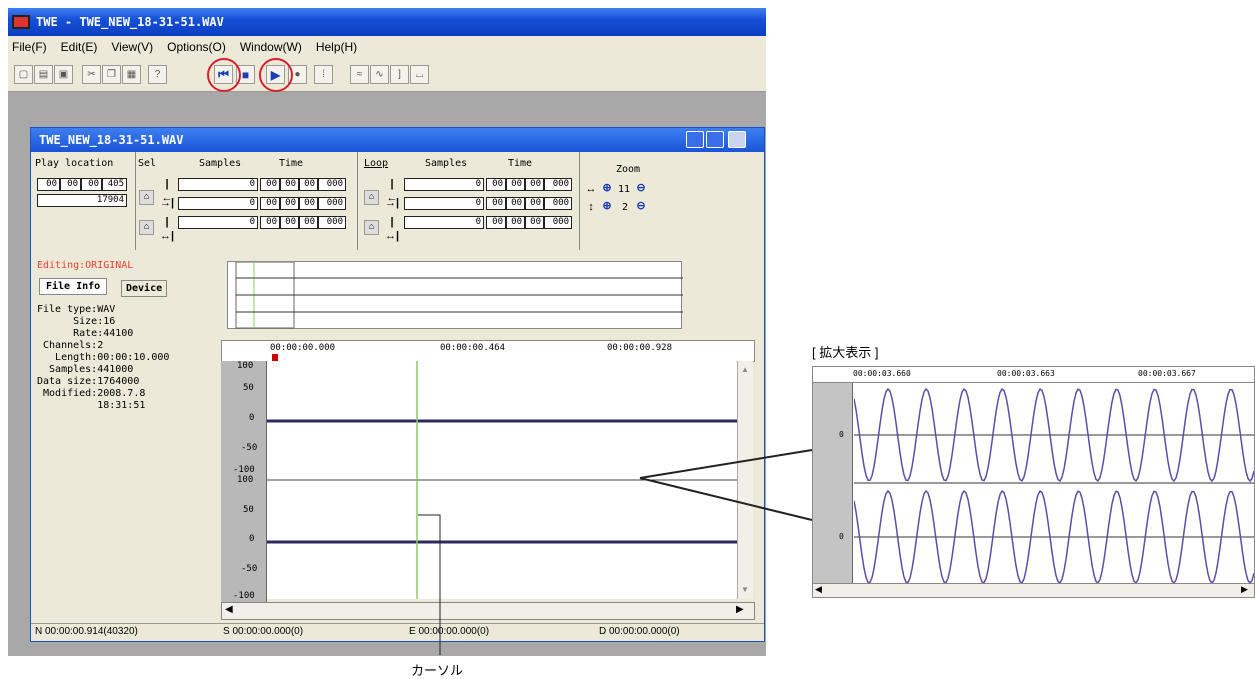 Image resolution: width=1255 pixels, height=679 pixels. What do you see at coordinates (1244, 589) in the screenshot?
I see `zoom-scroll-right-icon: ▶` at bounding box center [1244, 589].